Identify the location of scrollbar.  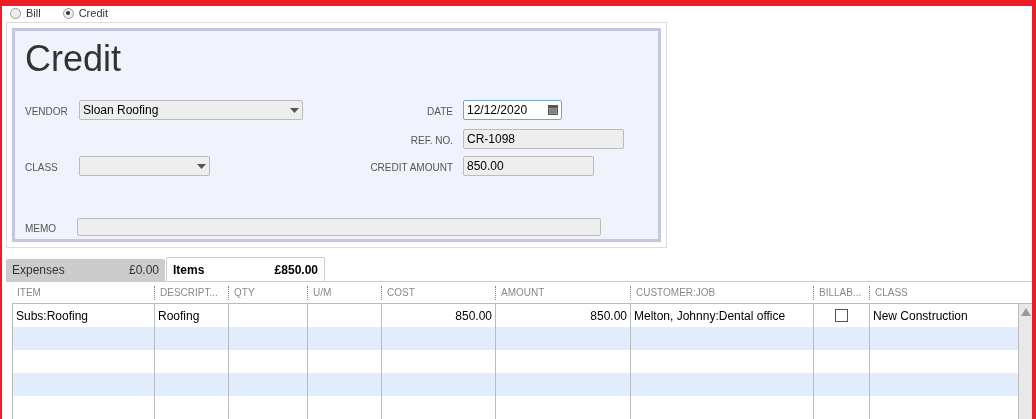
(1025, 361).